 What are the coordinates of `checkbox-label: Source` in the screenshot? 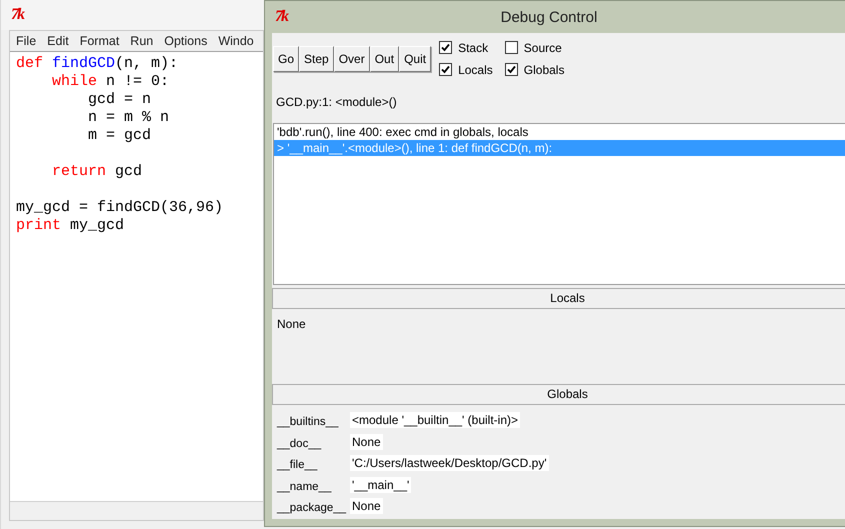 It's located at (543, 47).